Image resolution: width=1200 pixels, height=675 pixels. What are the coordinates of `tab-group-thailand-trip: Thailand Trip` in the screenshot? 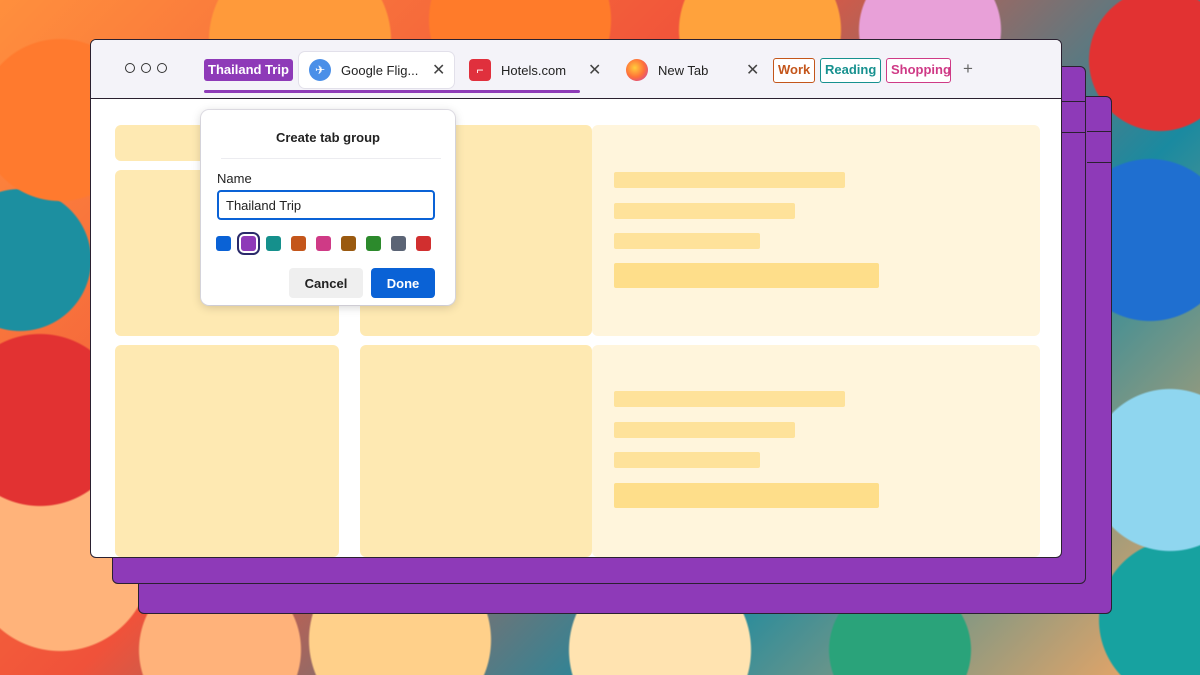 It's located at (248, 70).